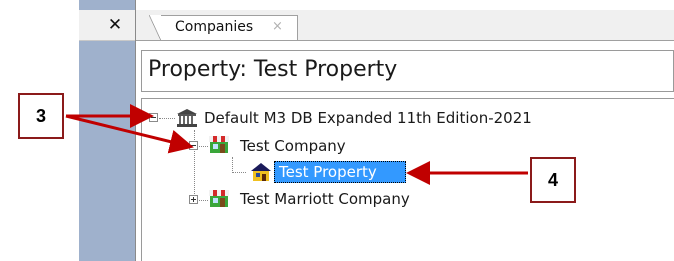 The width and height of the screenshot is (674, 261). I want to click on arrow-to-test-company, so click(129, 134).